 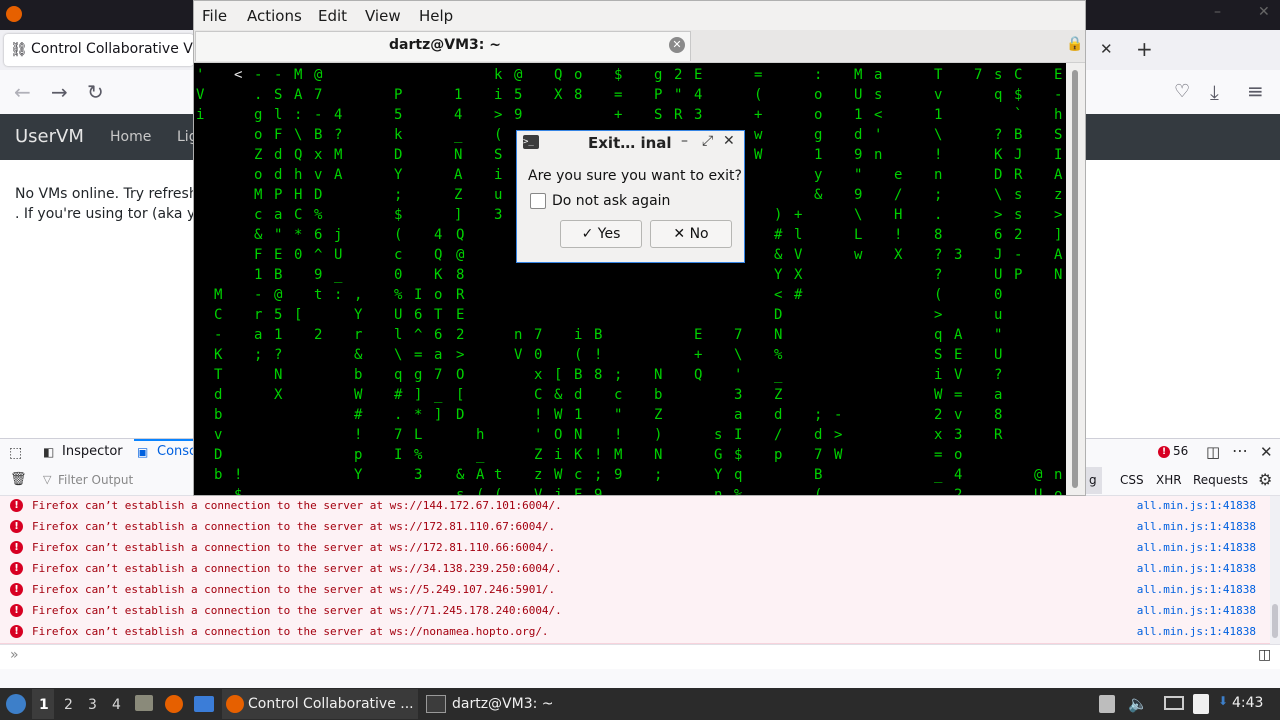 What do you see at coordinates (204, 704) in the screenshot?
I see `terminal-launcher-icon` at bounding box center [204, 704].